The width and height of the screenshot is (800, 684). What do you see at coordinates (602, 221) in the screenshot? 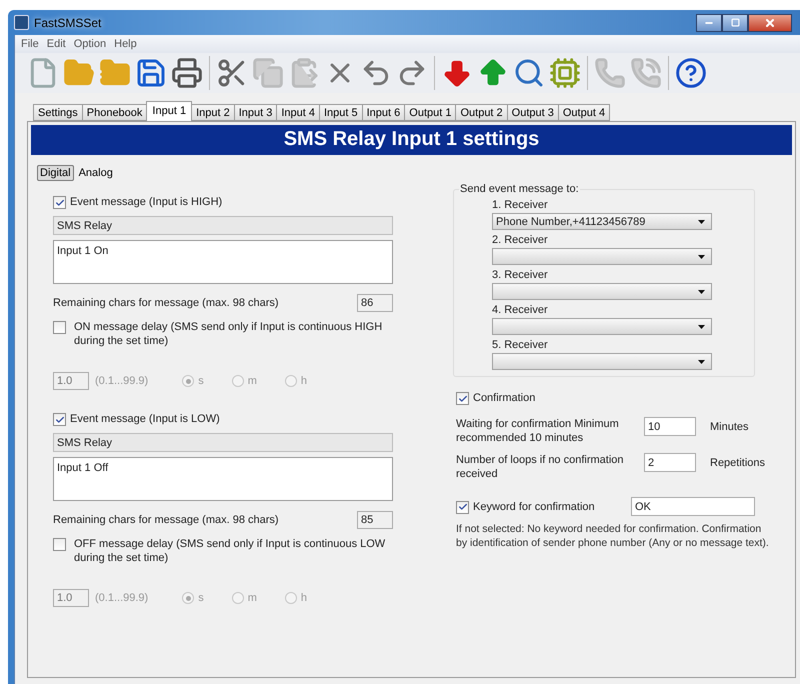
I see `receiver-dropdown: Phone Number,+41123456789` at bounding box center [602, 221].